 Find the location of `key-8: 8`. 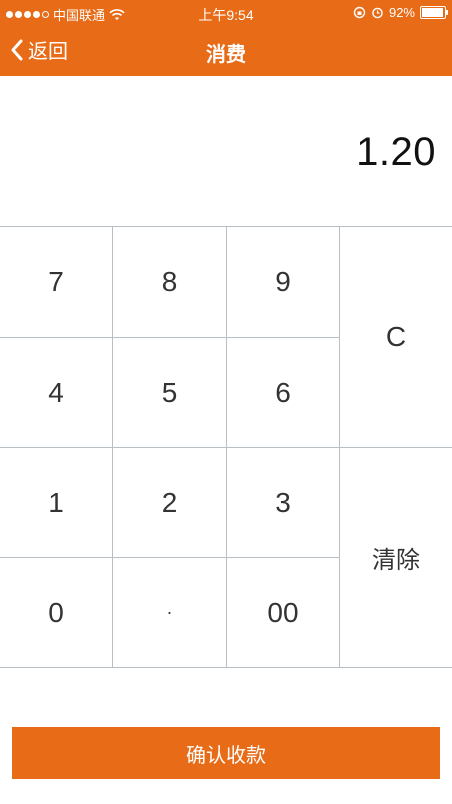

key-8: 8 is located at coordinates (169, 282).